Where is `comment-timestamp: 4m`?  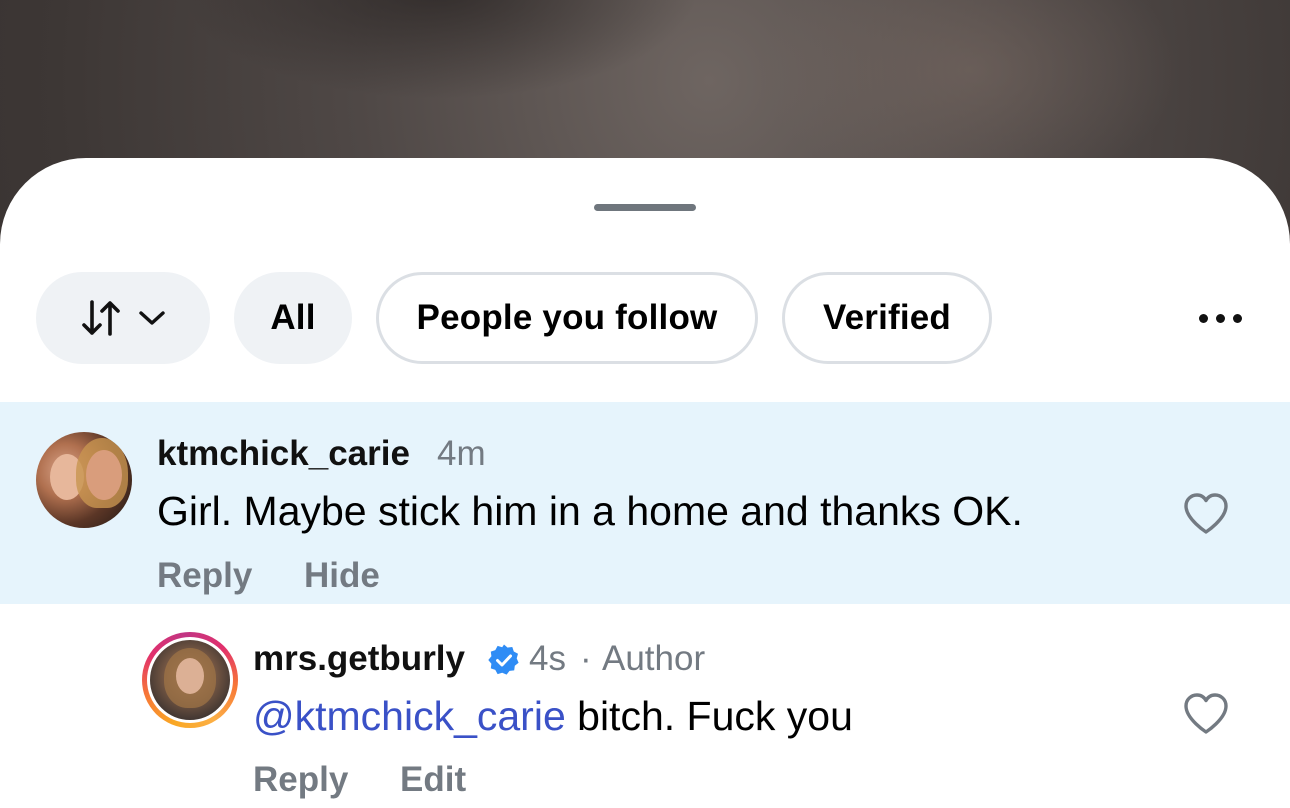 comment-timestamp: 4m is located at coordinates (461, 453).